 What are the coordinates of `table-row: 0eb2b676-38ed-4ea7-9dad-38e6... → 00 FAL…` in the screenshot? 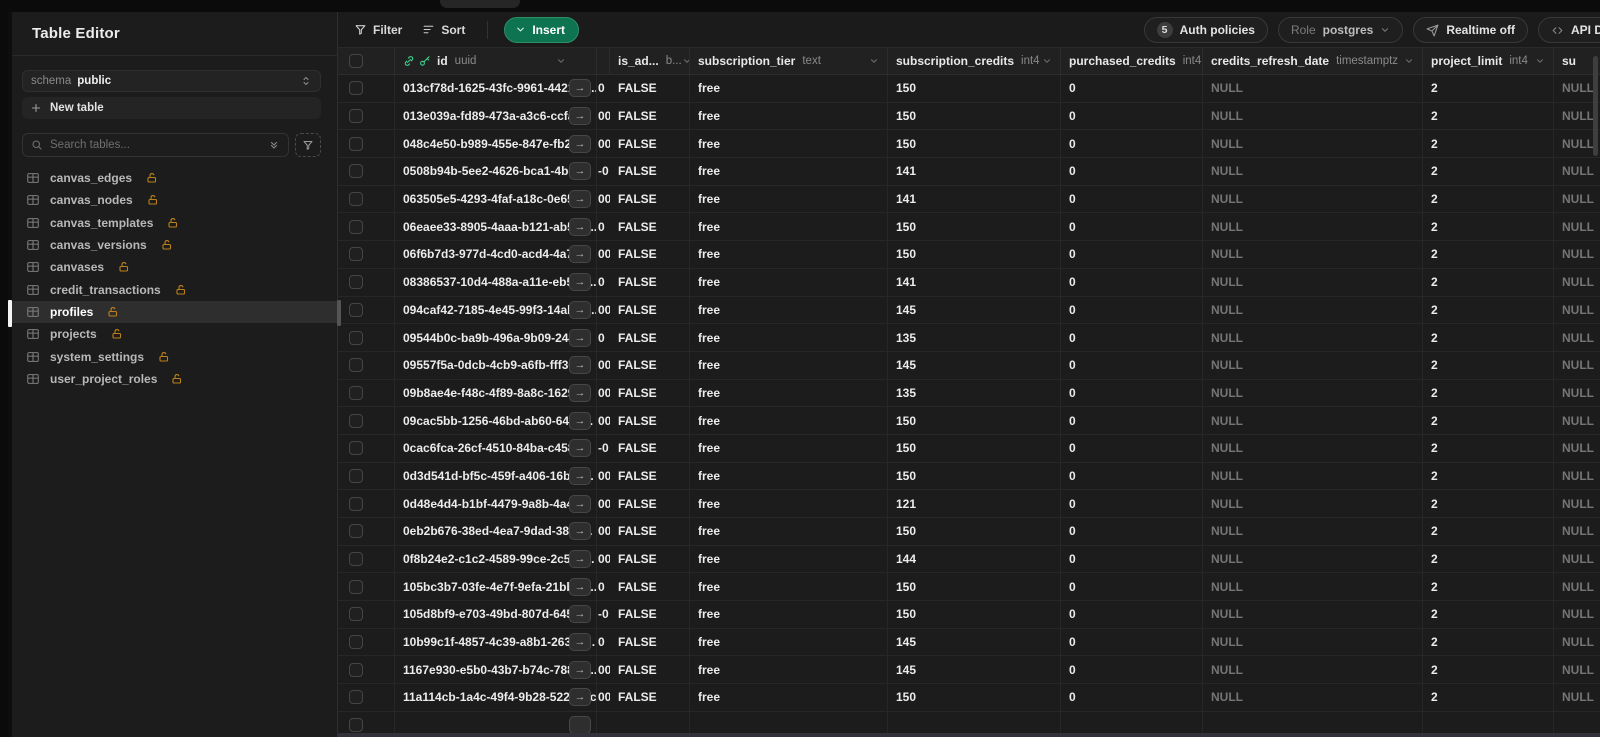 It's located at (969, 532).